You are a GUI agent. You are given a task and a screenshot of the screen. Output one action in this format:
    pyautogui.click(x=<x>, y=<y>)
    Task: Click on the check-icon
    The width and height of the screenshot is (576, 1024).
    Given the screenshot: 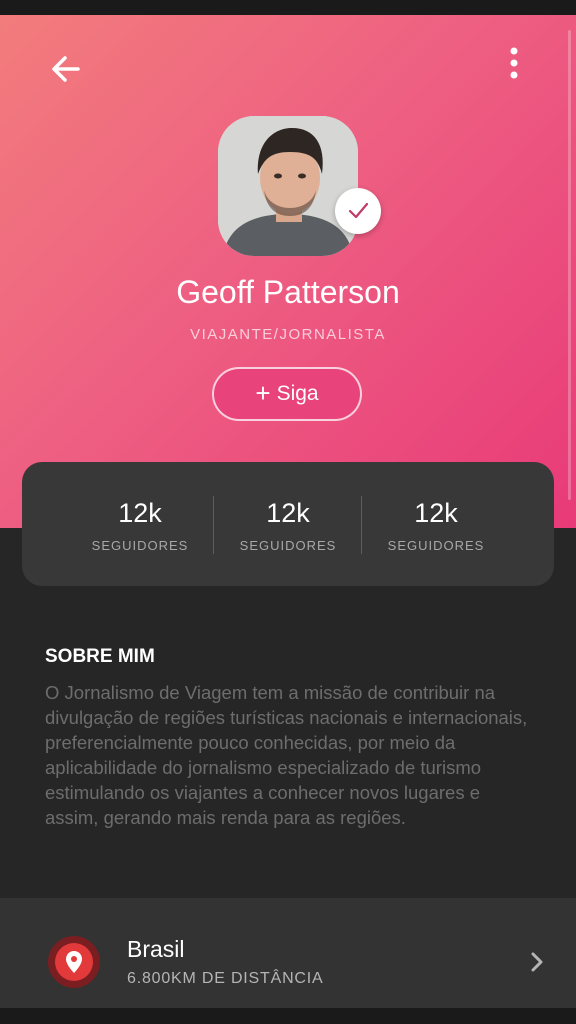 What is the action you would take?
    pyautogui.click(x=358, y=210)
    